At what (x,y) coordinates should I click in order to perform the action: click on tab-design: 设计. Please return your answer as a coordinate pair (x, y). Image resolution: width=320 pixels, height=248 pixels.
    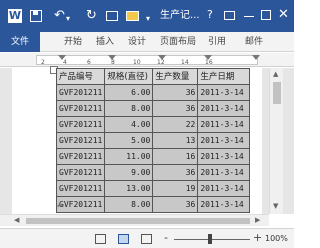
    Looking at the image, I should click on (137, 42).